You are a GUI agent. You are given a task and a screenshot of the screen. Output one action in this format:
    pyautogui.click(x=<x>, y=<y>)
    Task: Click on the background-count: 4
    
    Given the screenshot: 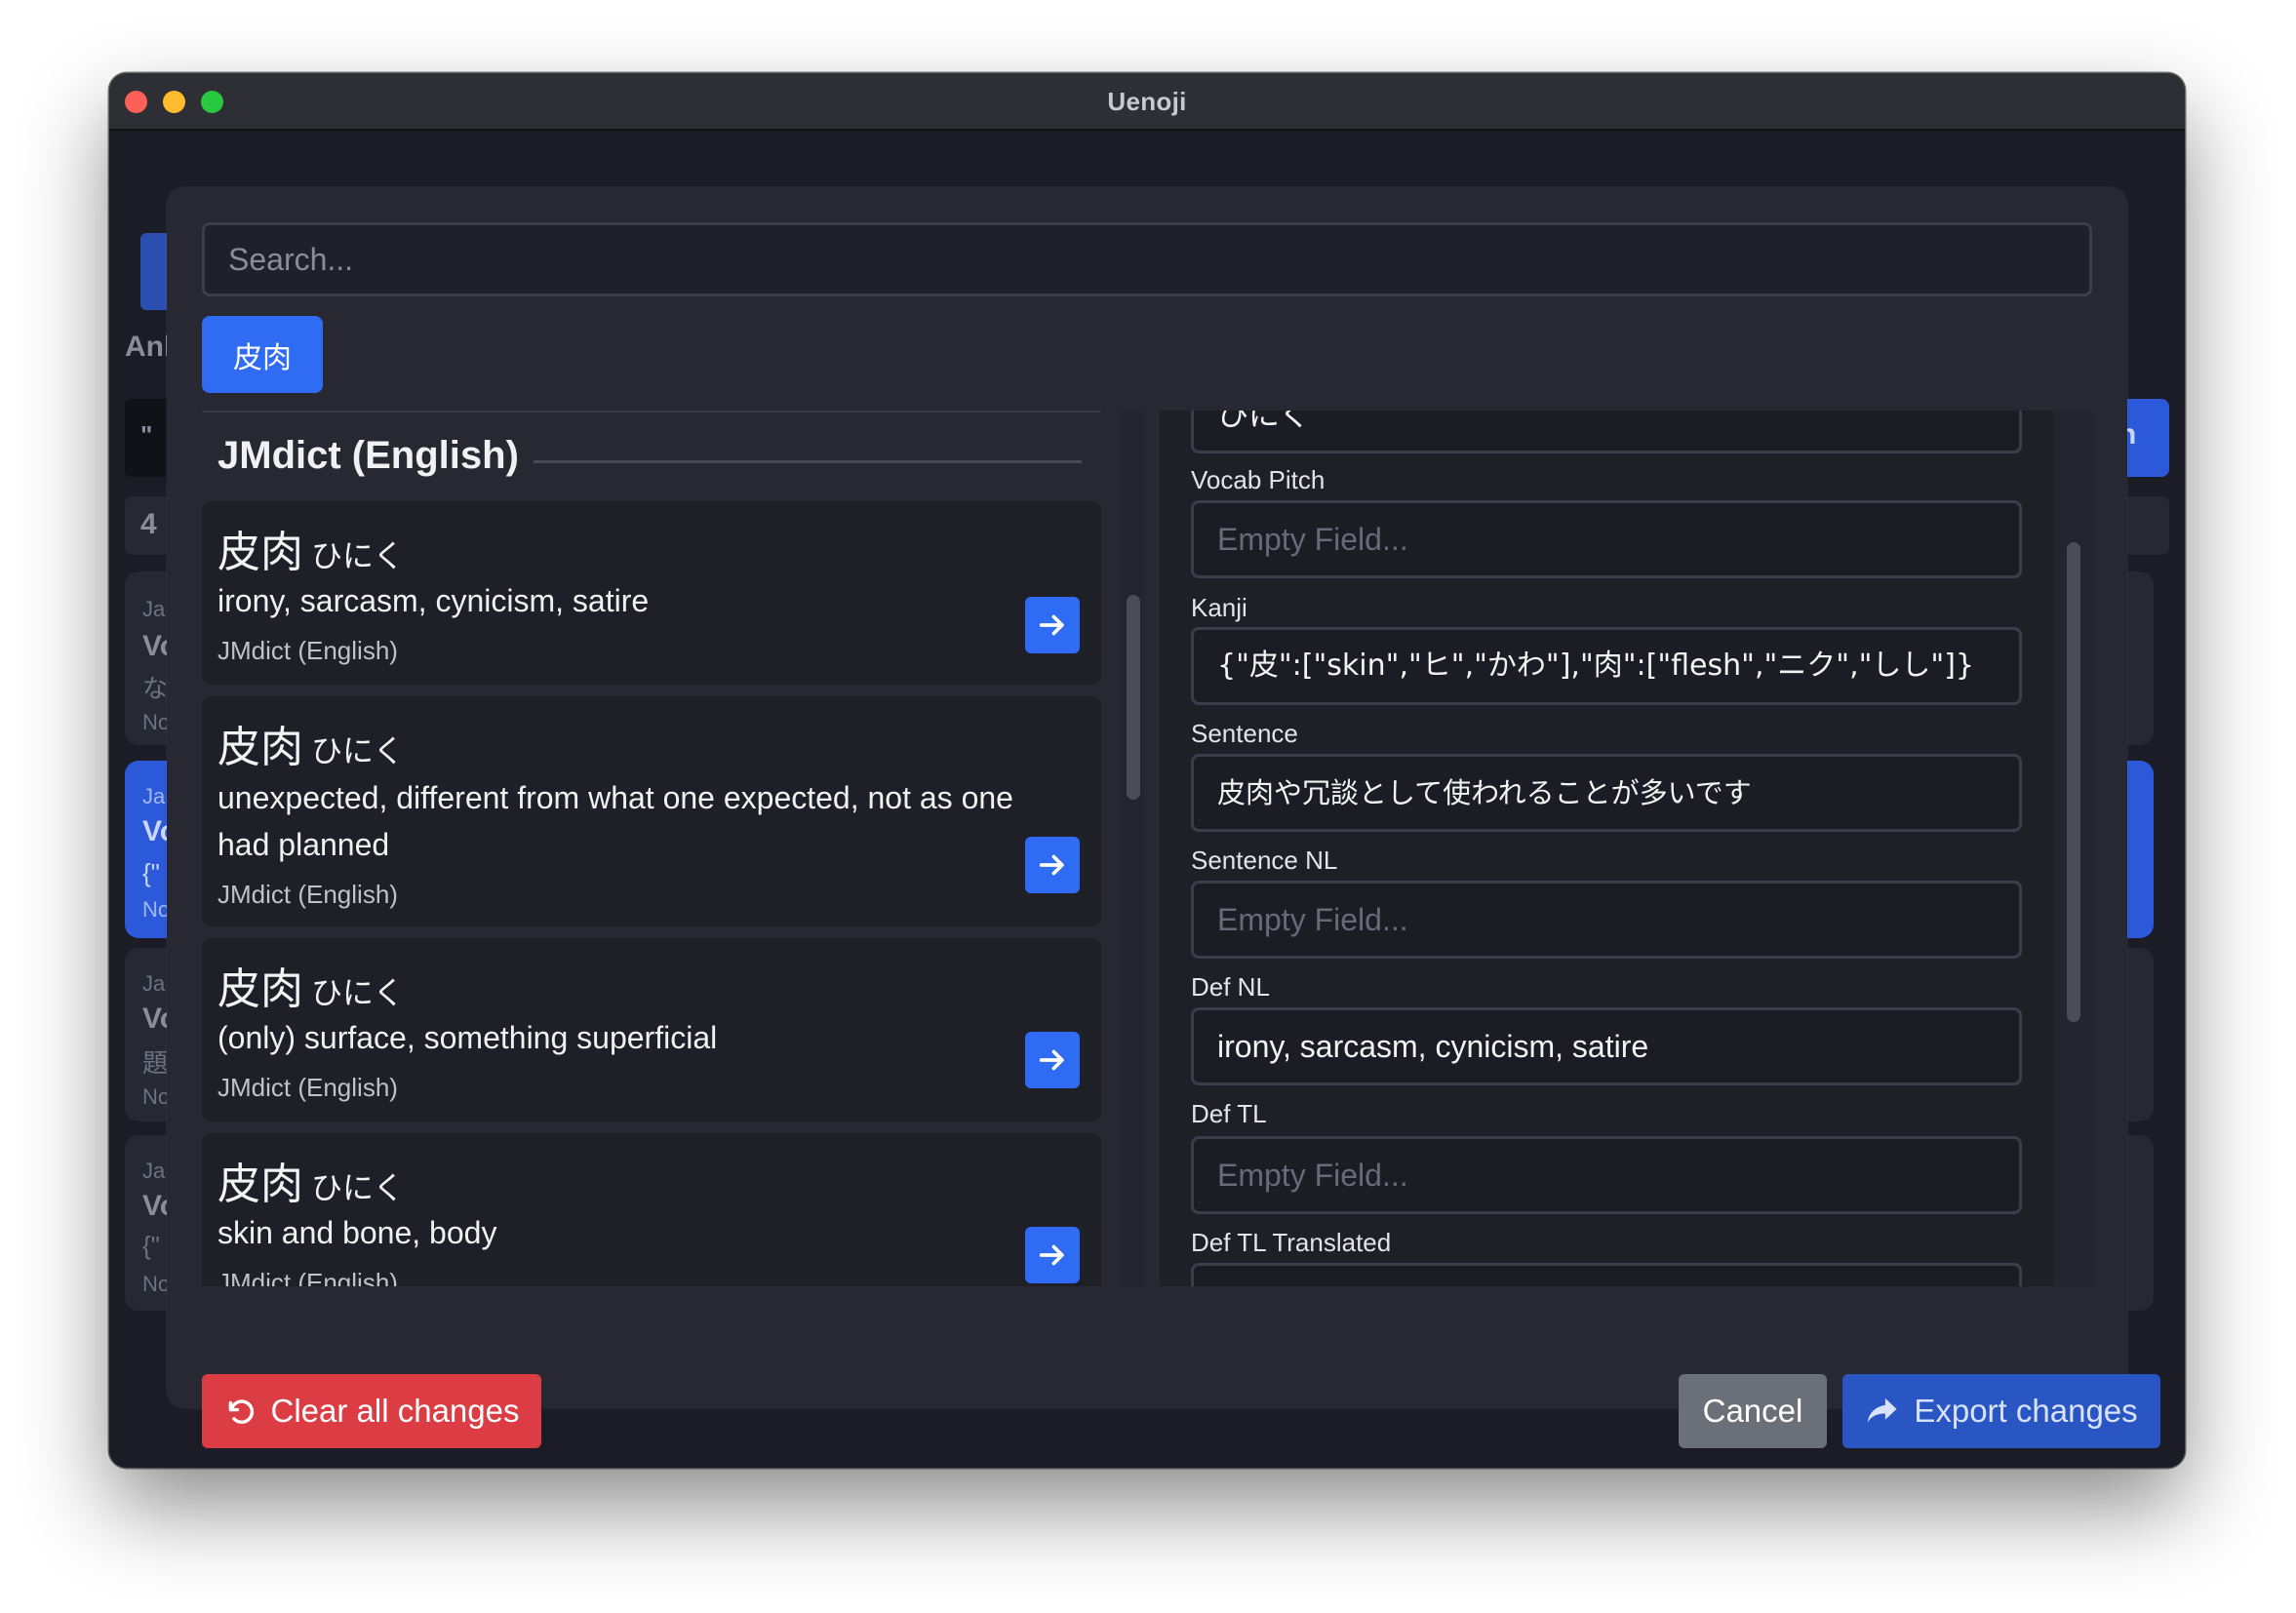 What is the action you would take?
    pyautogui.click(x=148, y=524)
    